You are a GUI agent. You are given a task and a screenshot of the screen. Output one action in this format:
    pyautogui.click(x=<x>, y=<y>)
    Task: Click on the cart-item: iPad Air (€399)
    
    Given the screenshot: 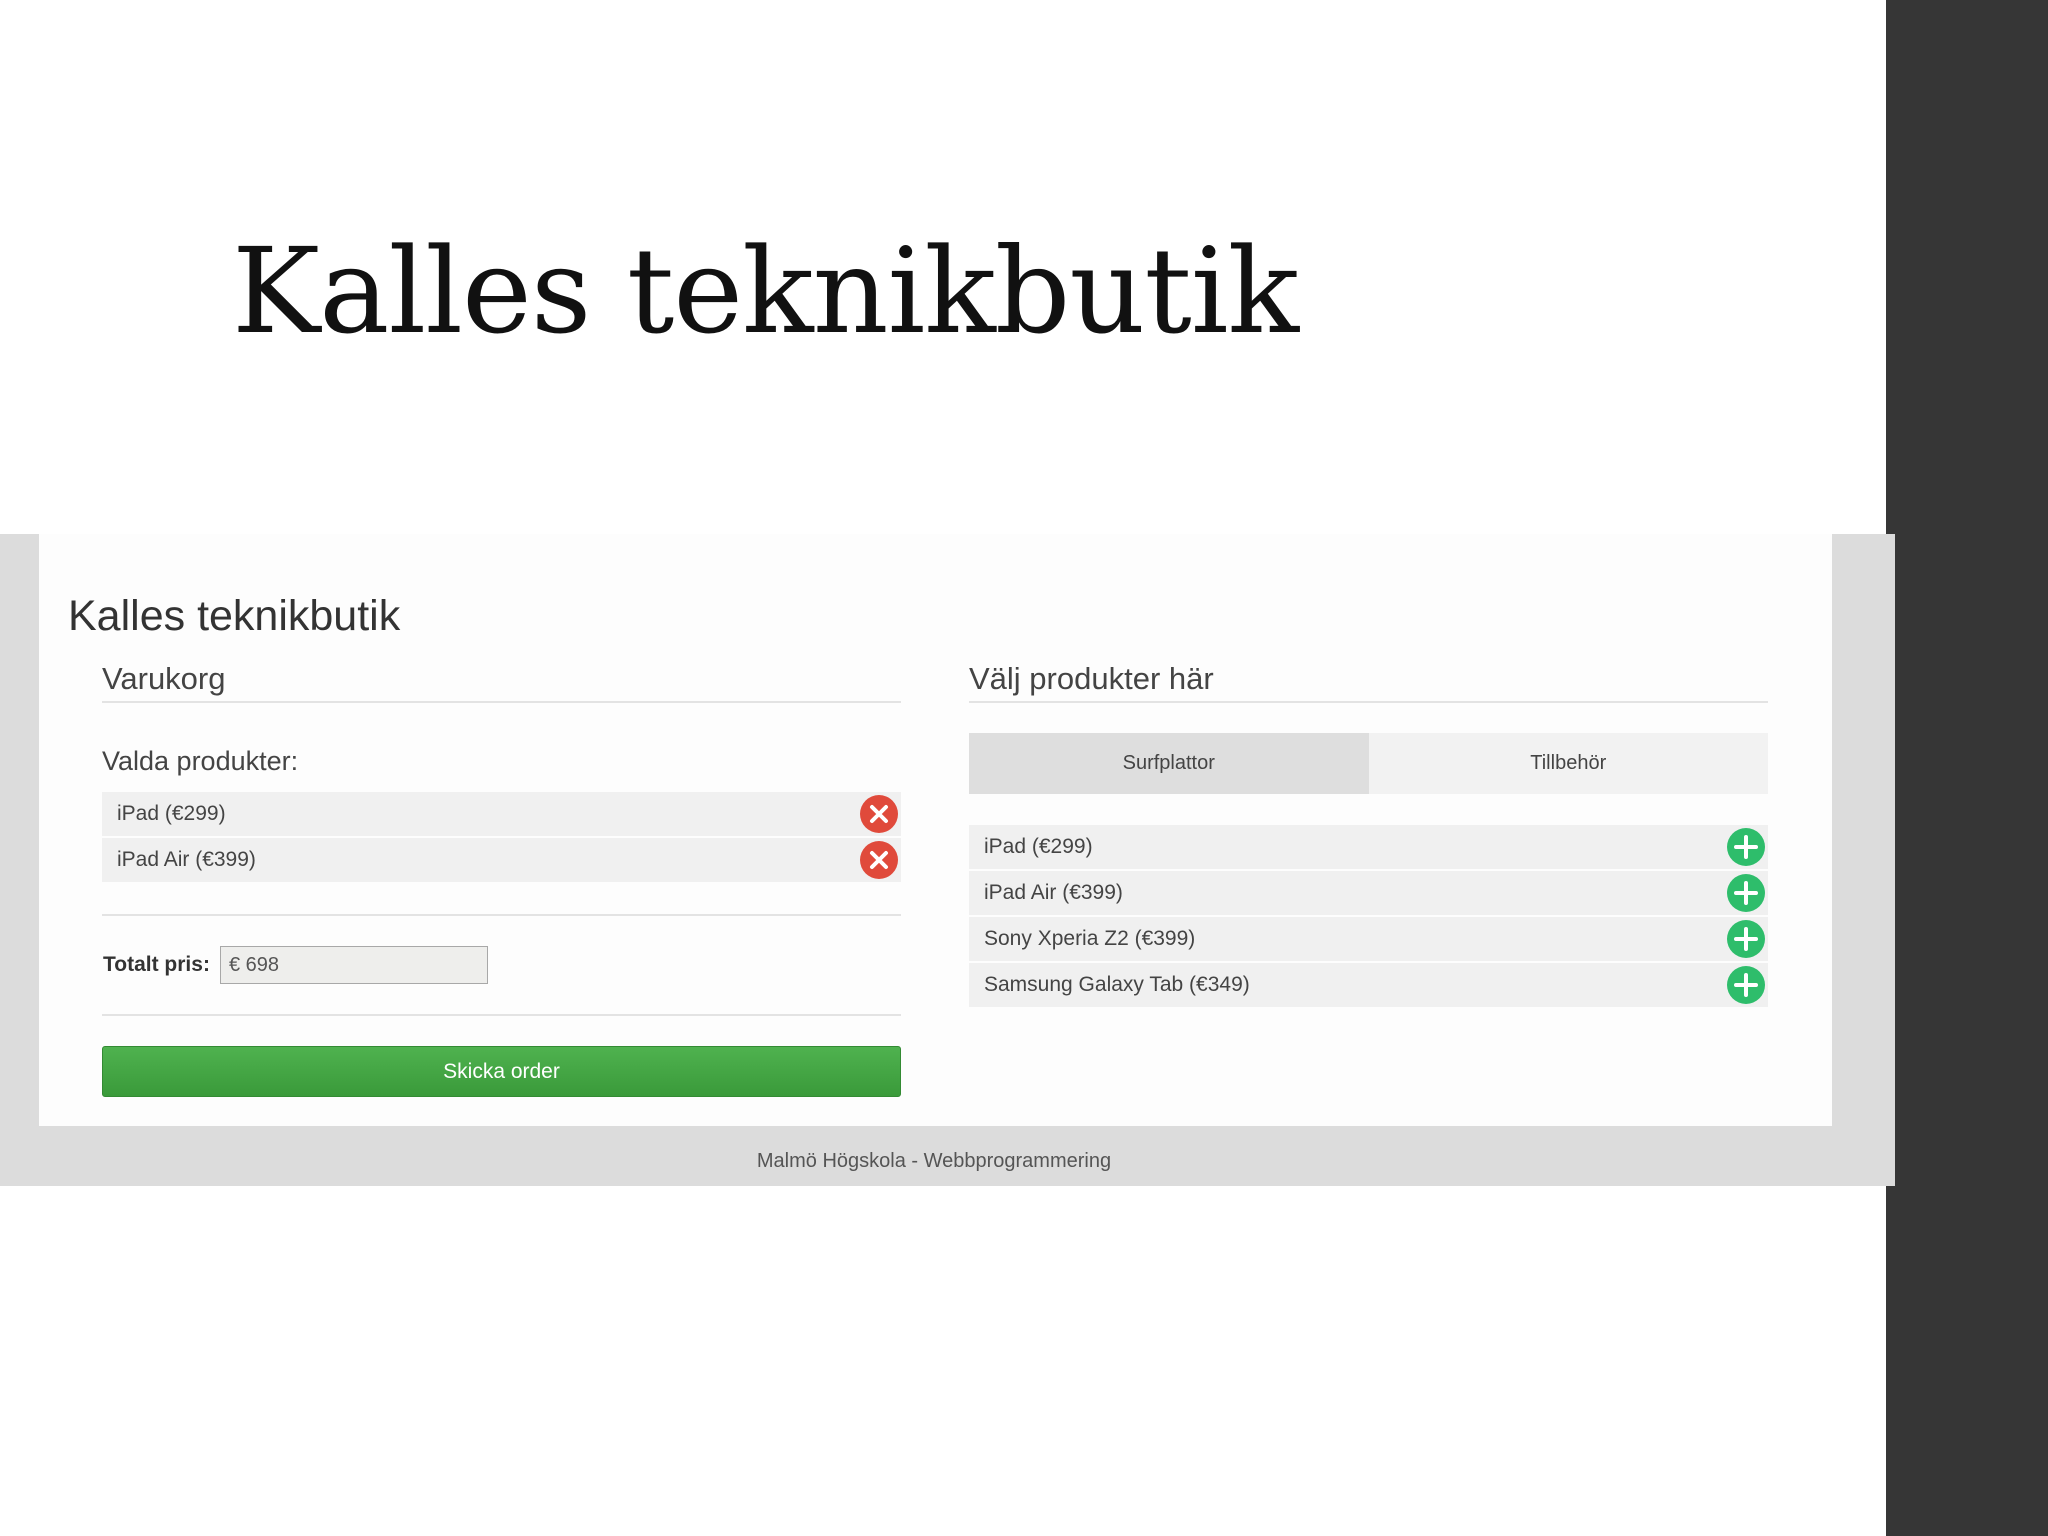 What is the action you would take?
    pyautogui.click(x=501, y=860)
    